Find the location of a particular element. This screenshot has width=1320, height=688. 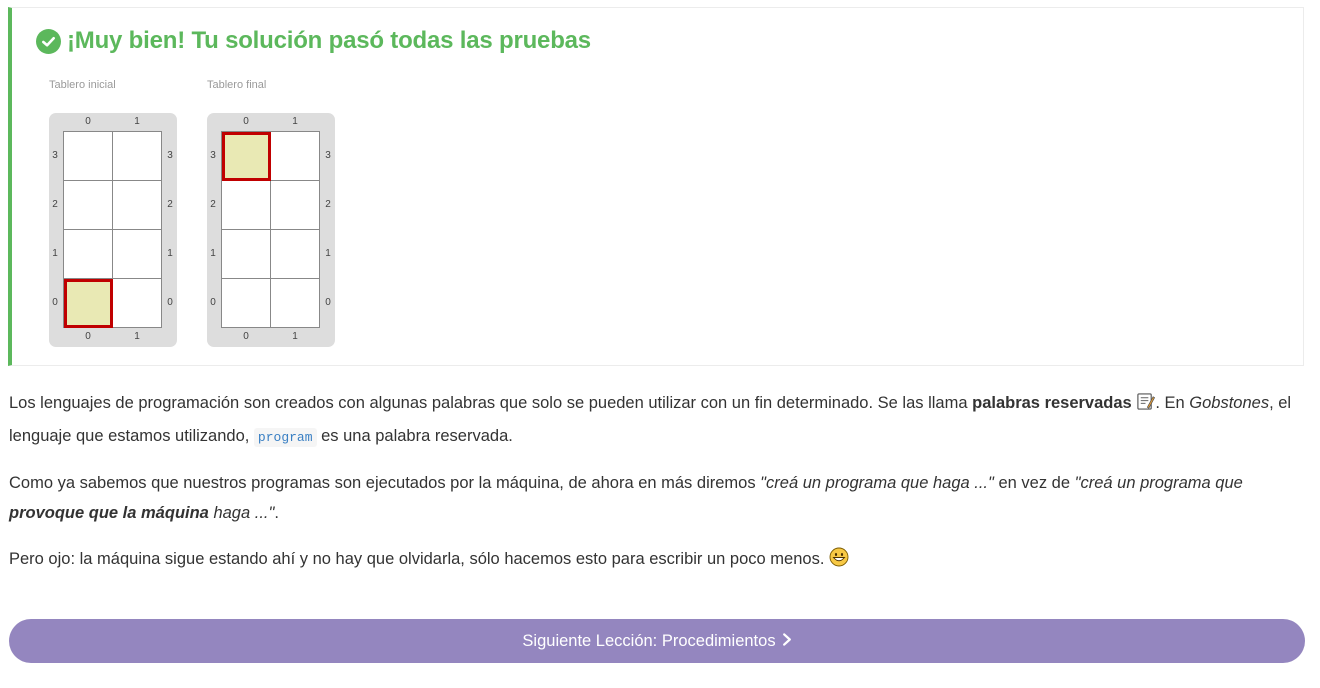

emphasis: provoque que la máquina is located at coordinates (109, 513).